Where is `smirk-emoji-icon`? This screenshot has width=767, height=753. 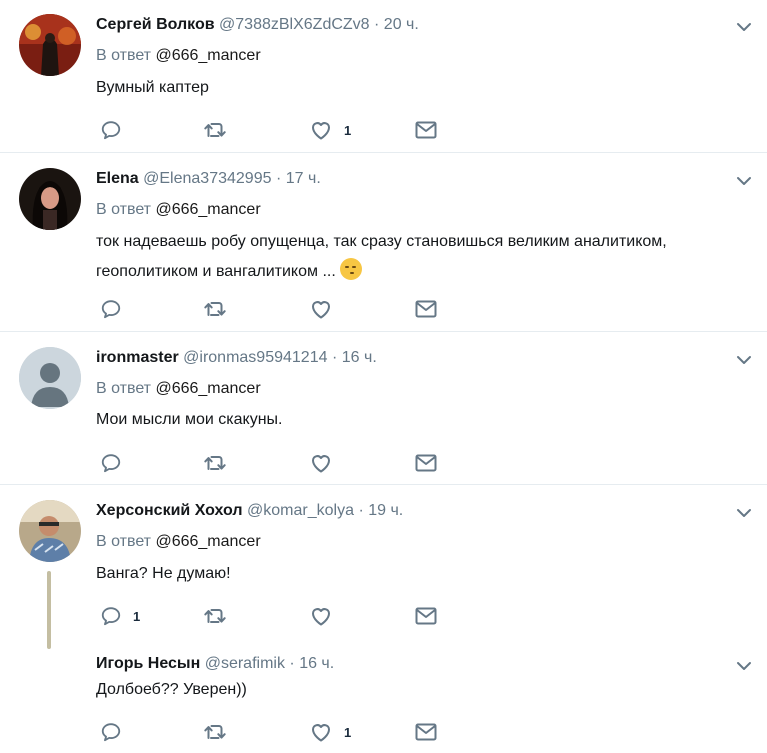 smirk-emoji-icon is located at coordinates (351, 269).